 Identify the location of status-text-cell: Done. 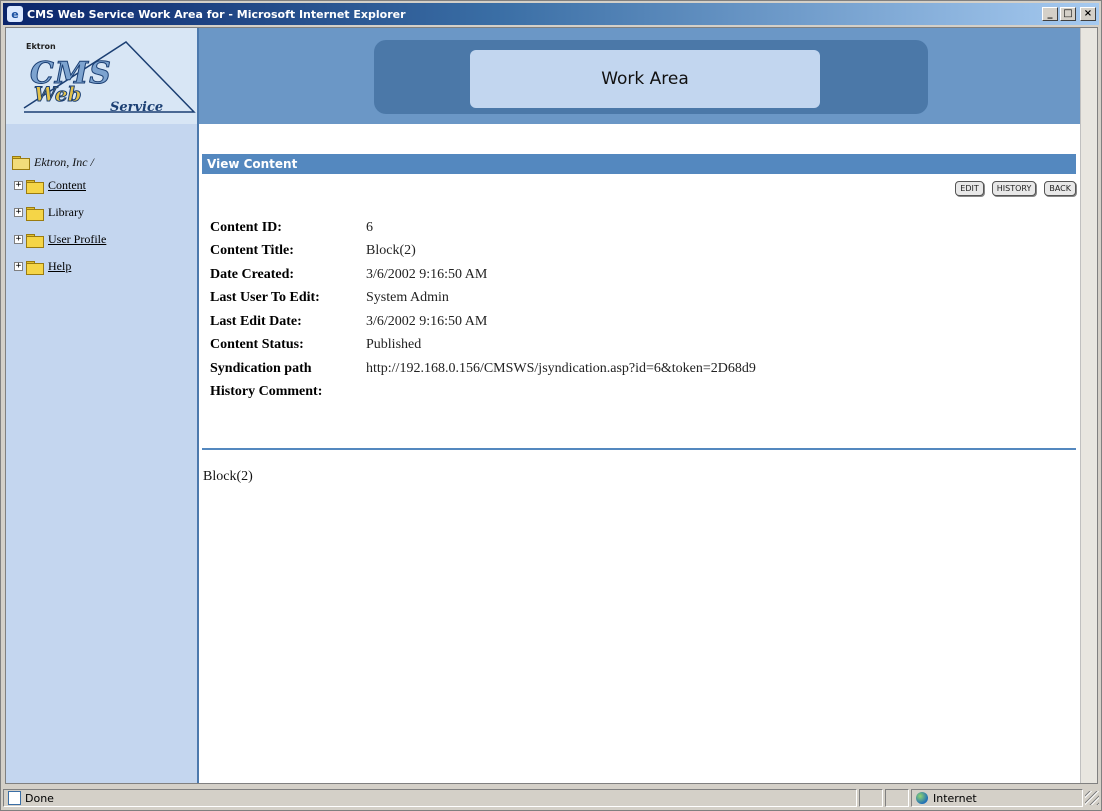
(430, 798).